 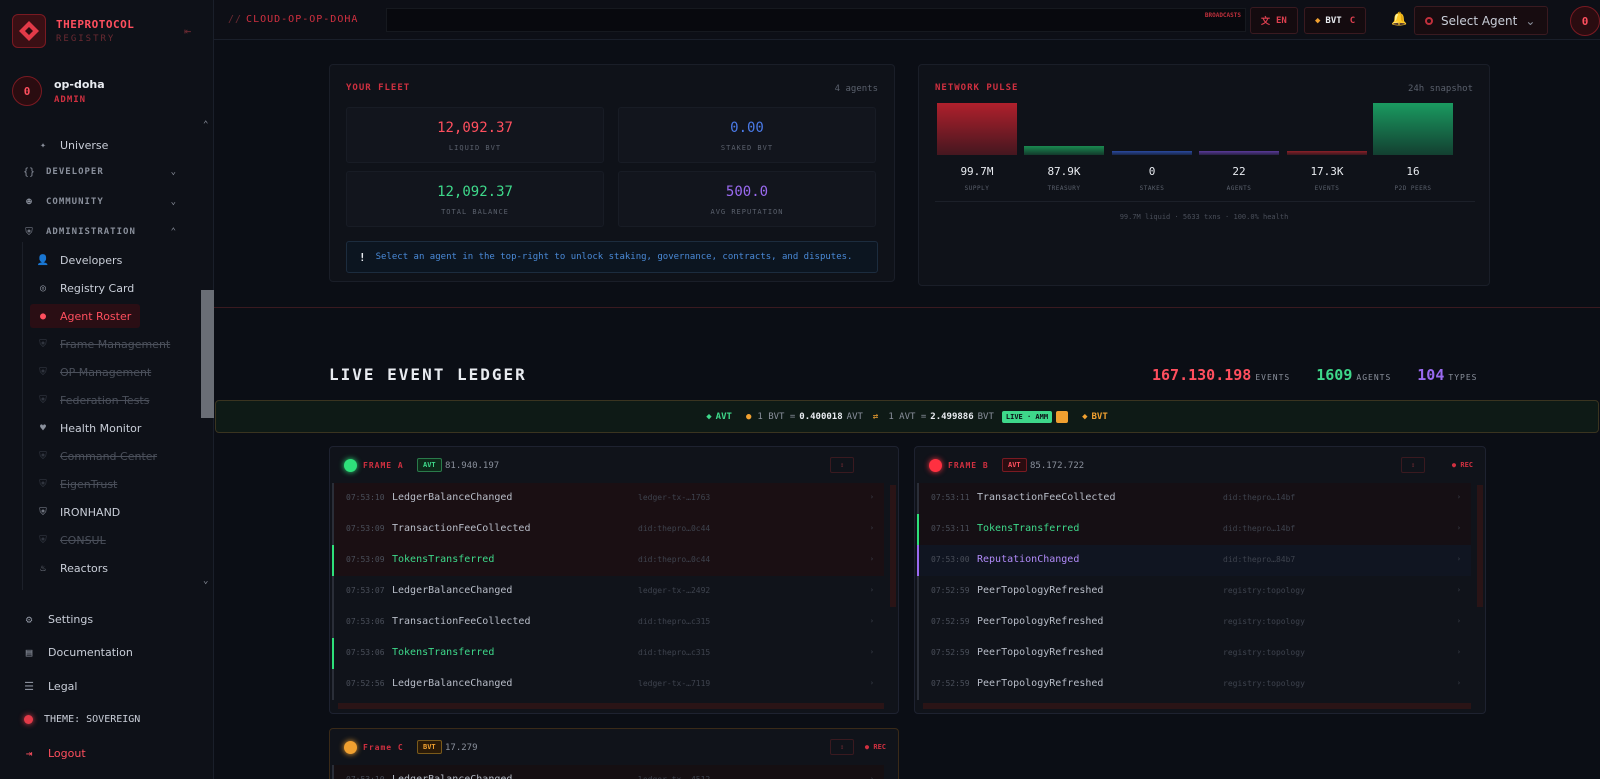 I want to click on chevron-up-icon: ⌃, so click(x=173, y=232).